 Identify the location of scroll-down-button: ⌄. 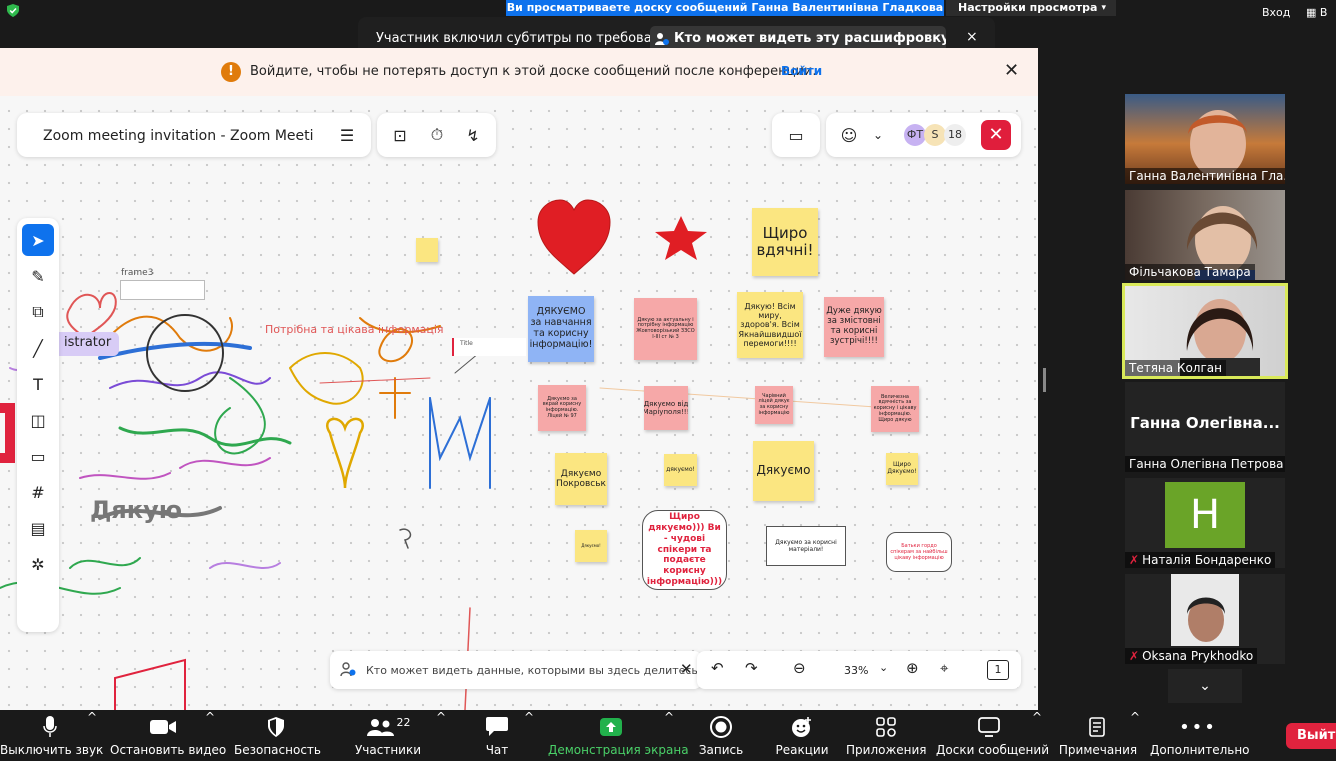
(1205, 686).